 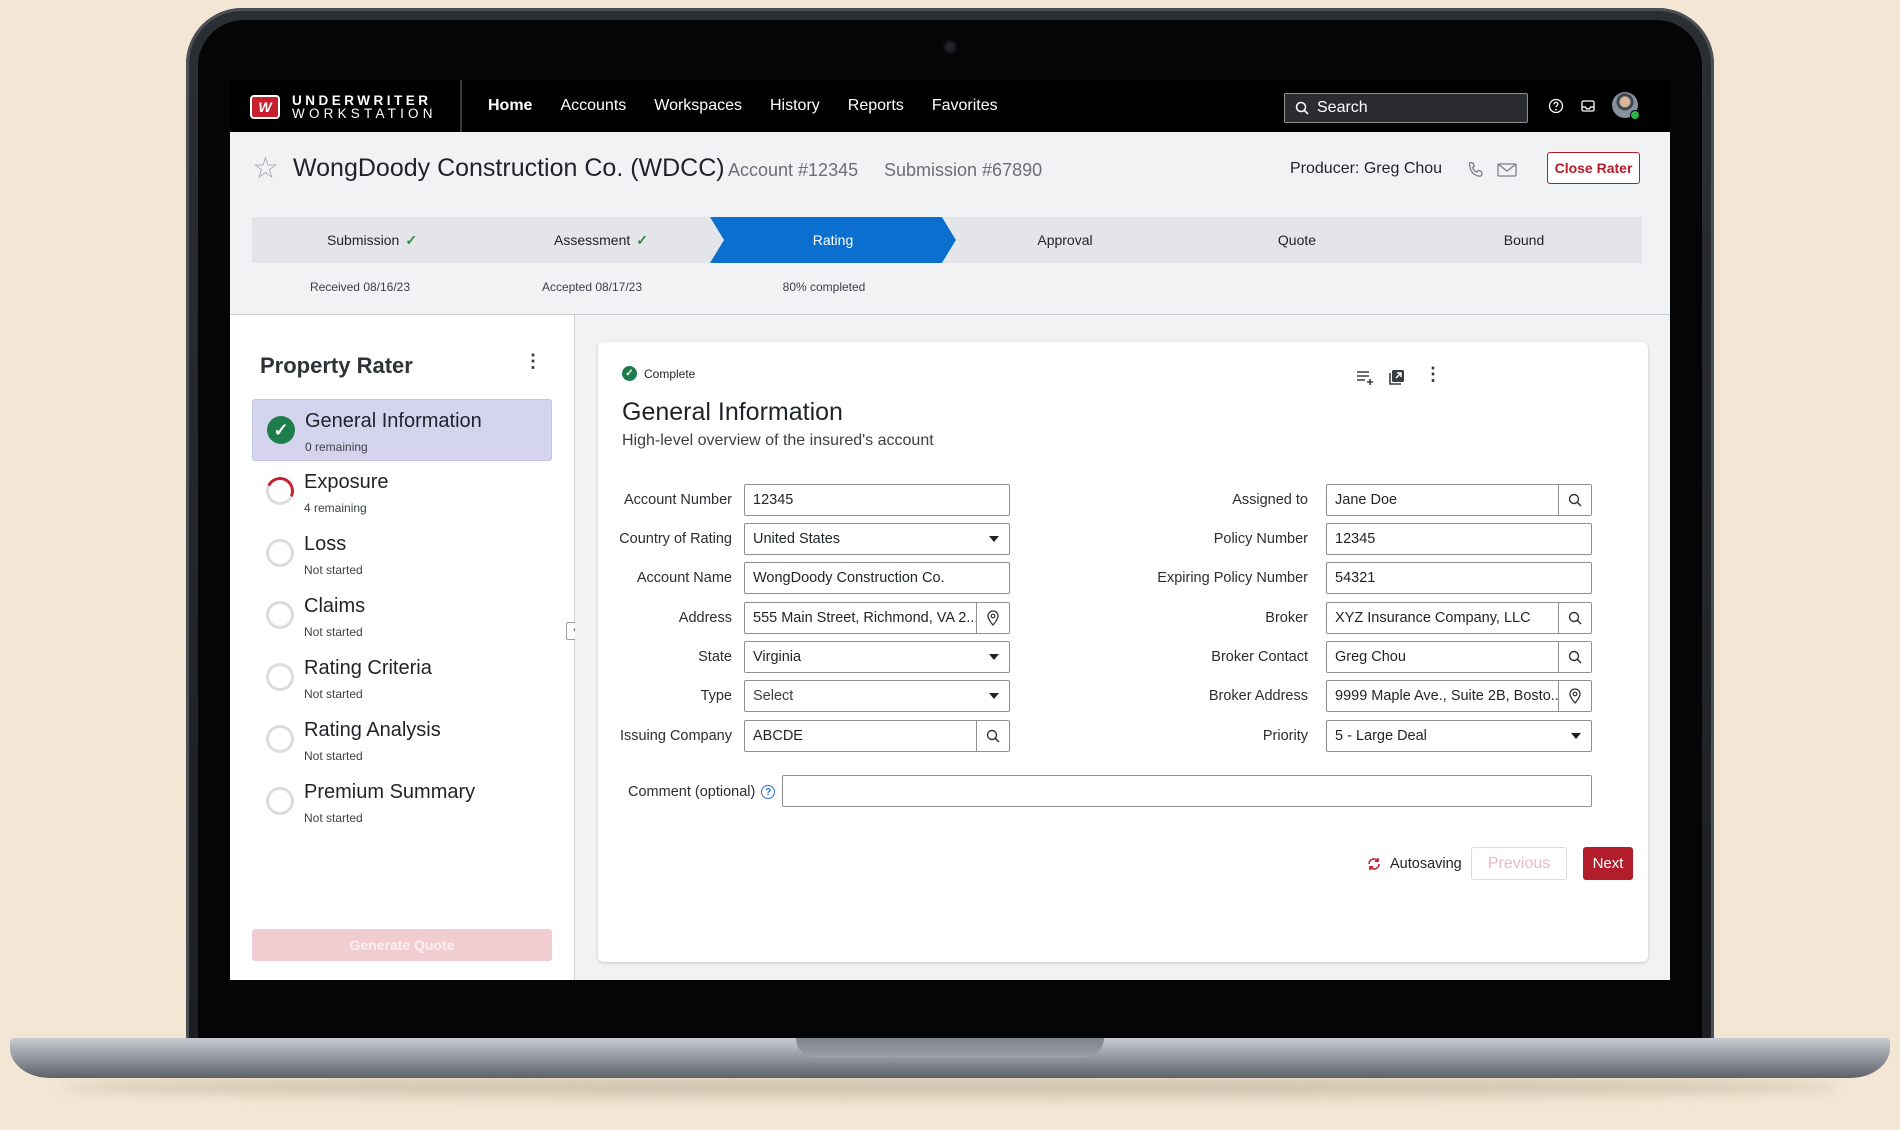 What do you see at coordinates (877, 696) in the screenshot?
I see `type-select: Select` at bounding box center [877, 696].